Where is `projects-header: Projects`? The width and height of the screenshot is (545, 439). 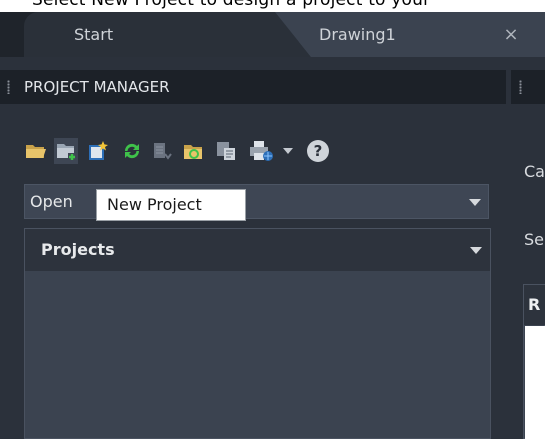
projects-header: Projects is located at coordinates (257, 250).